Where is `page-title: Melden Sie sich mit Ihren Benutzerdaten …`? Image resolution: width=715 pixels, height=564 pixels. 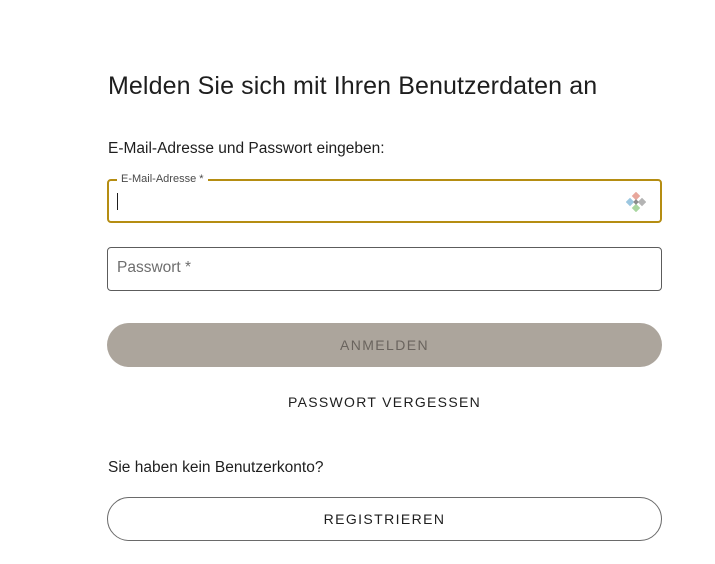 page-title: Melden Sie sich mit Ihren Benutzerdaten … is located at coordinates (353, 86).